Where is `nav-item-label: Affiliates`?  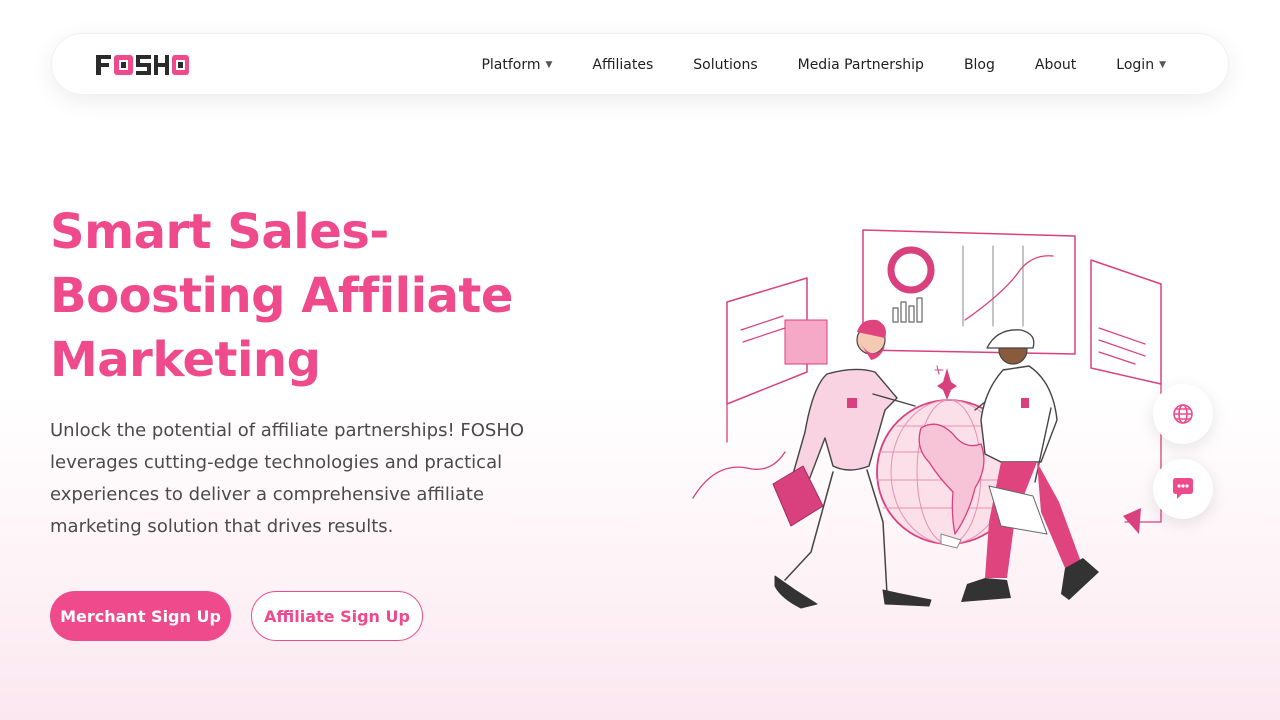 nav-item-label: Affiliates is located at coordinates (623, 65).